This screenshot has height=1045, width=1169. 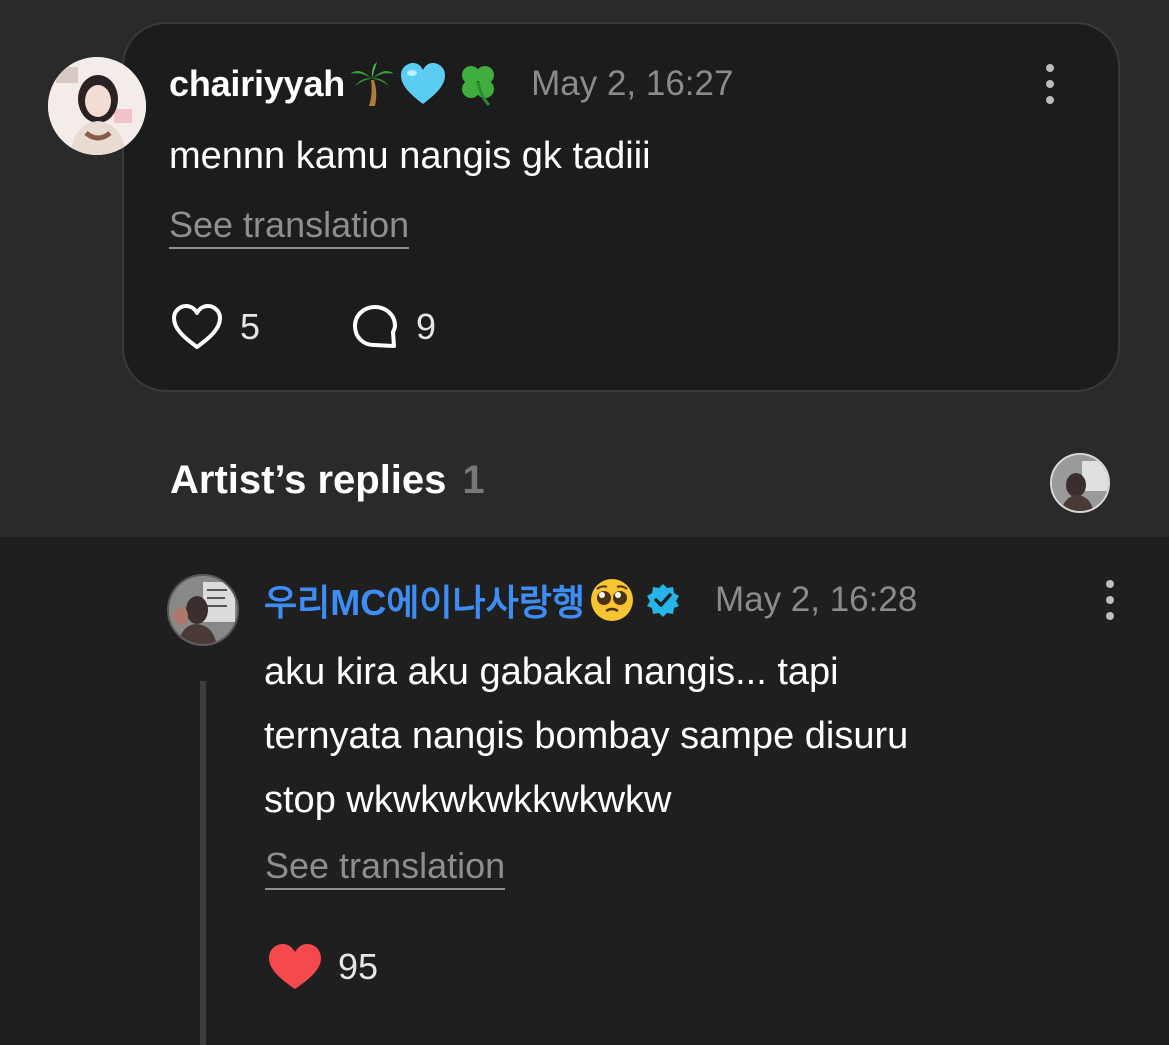 I want to click on heart-filled-icon, so click(x=295, y=966).